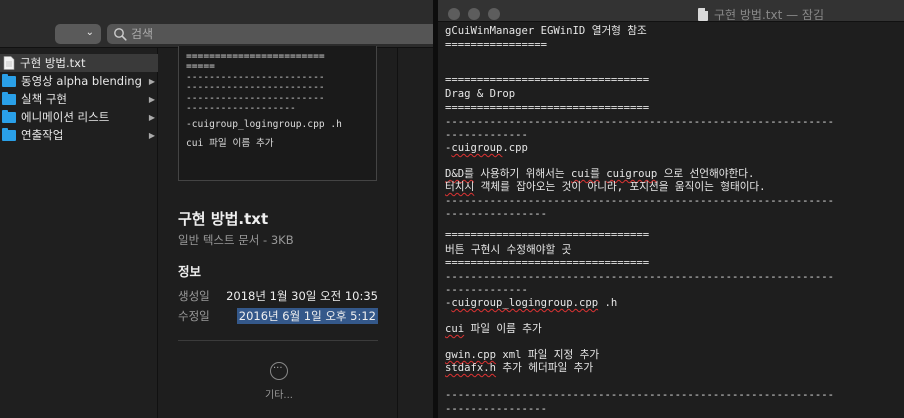 The image size is (904, 418). Describe the element at coordinates (496, 45) in the screenshot. I see `text-line: ================` at that location.